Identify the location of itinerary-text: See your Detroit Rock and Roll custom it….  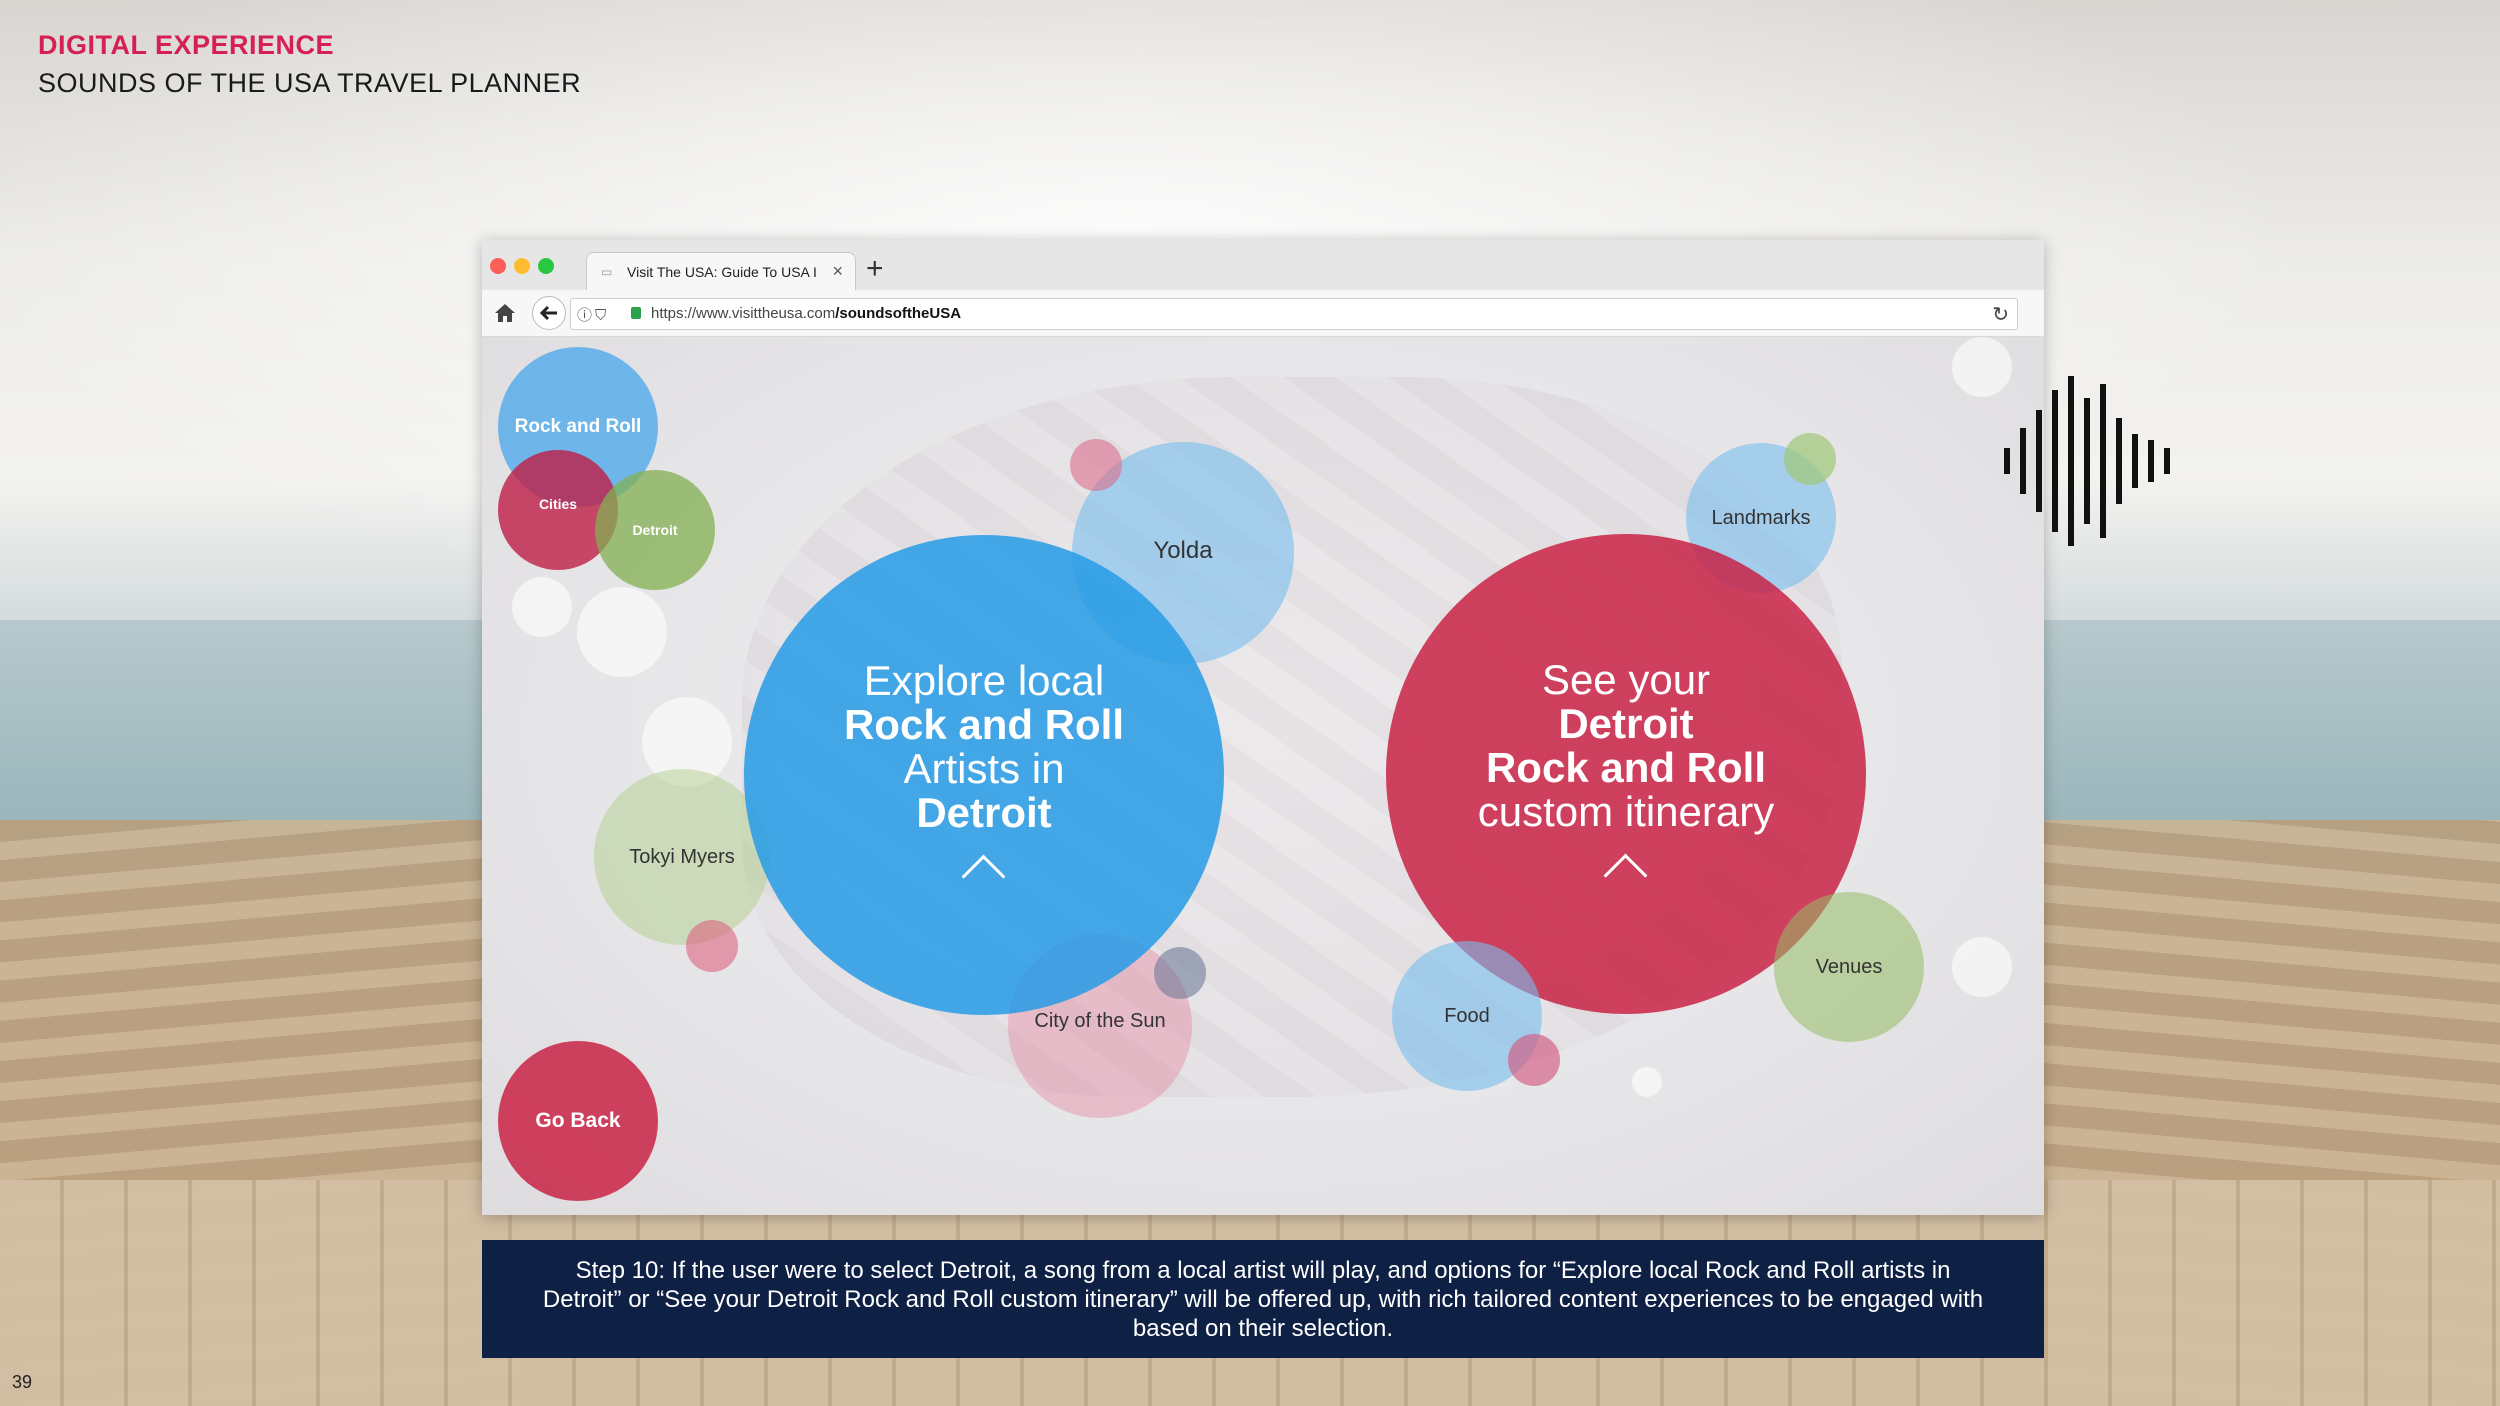
(1626, 776).